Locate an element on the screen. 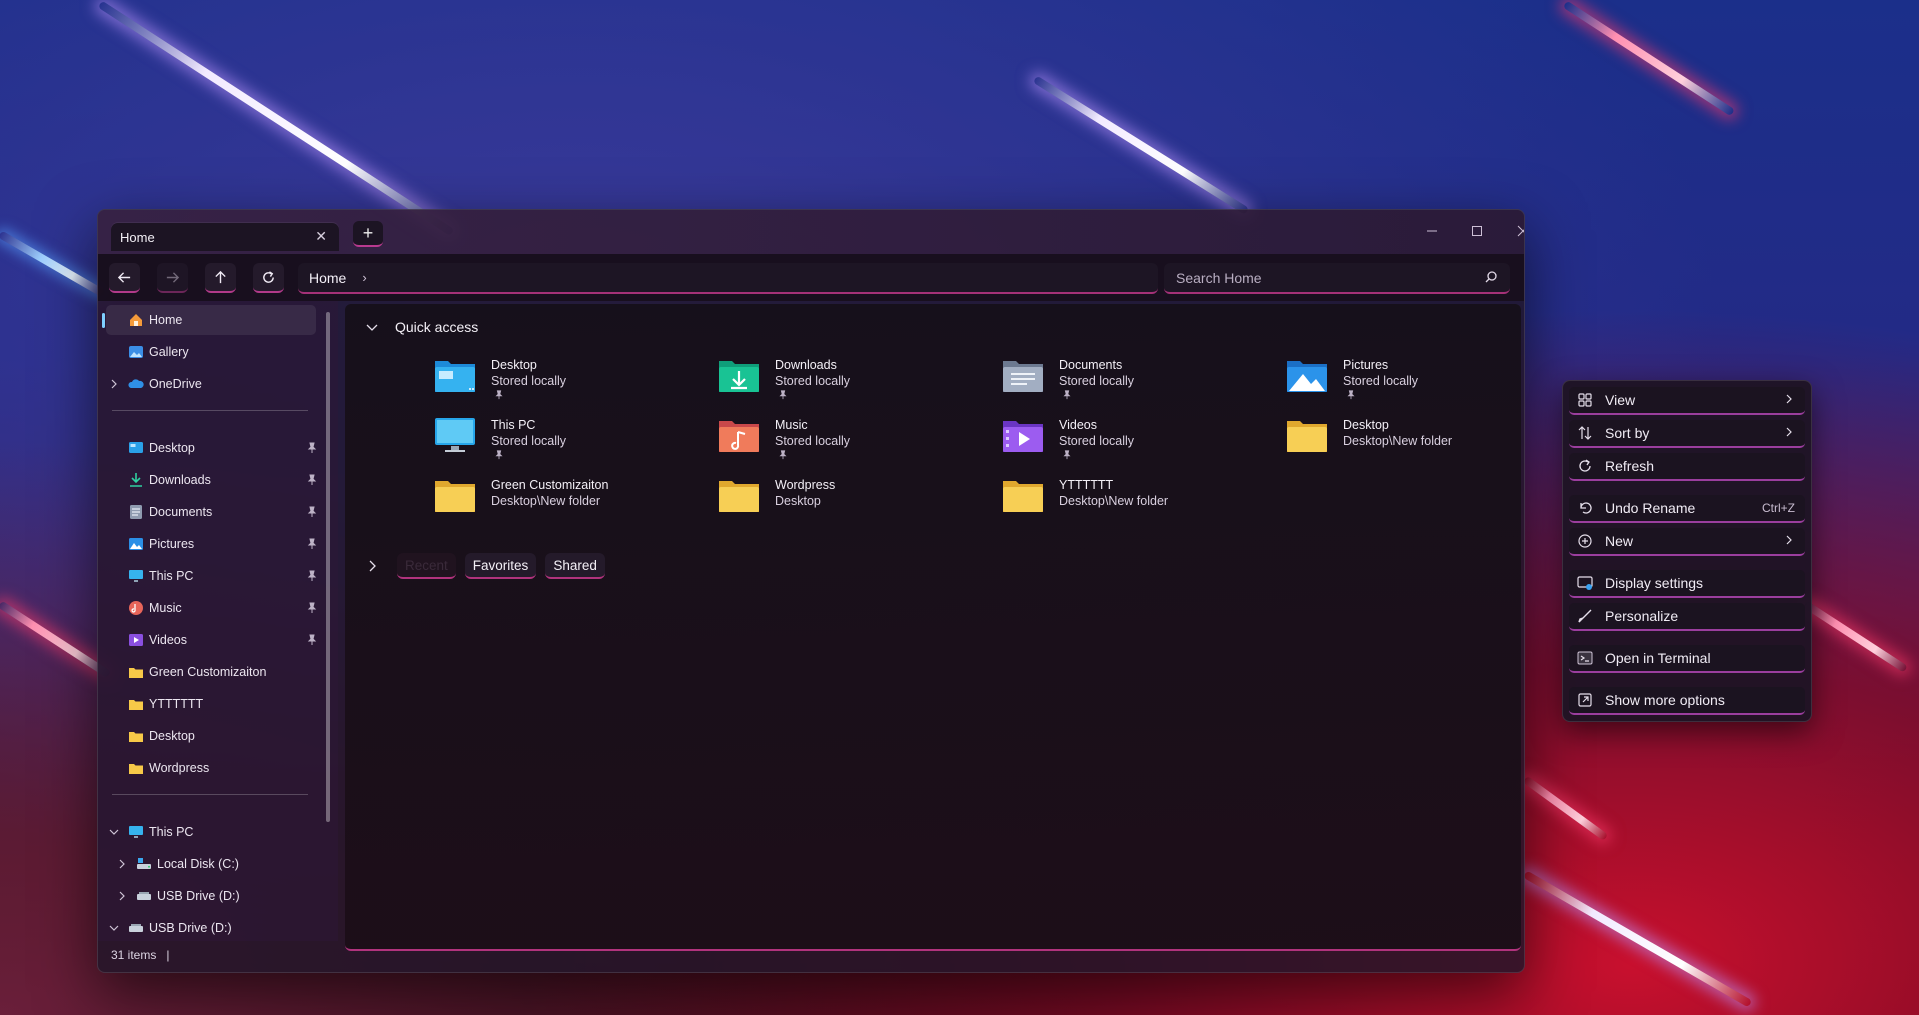 Image resolution: width=1919 pixels, height=1015 pixels. quick-access-item-documents: Documents Stored locally is located at coordinates (1137, 377).